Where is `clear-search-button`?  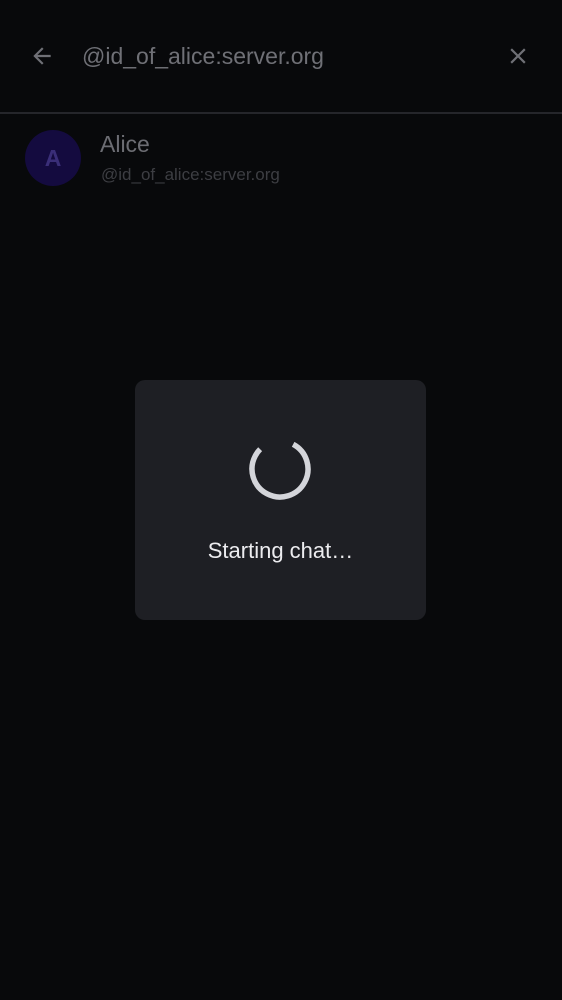 clear-search-button is located at coordinates (518, 56).